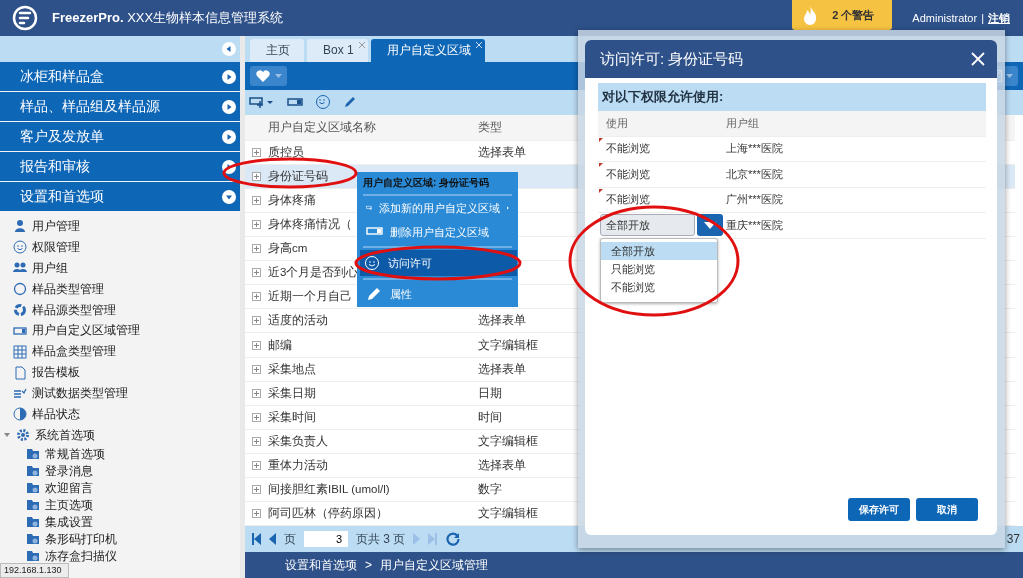 This screenshot has width=1023, height=578. What do you see at coordinates (323, 102) in the screenshot?
I see `smiley-icon` at bounding box center [323, 102].